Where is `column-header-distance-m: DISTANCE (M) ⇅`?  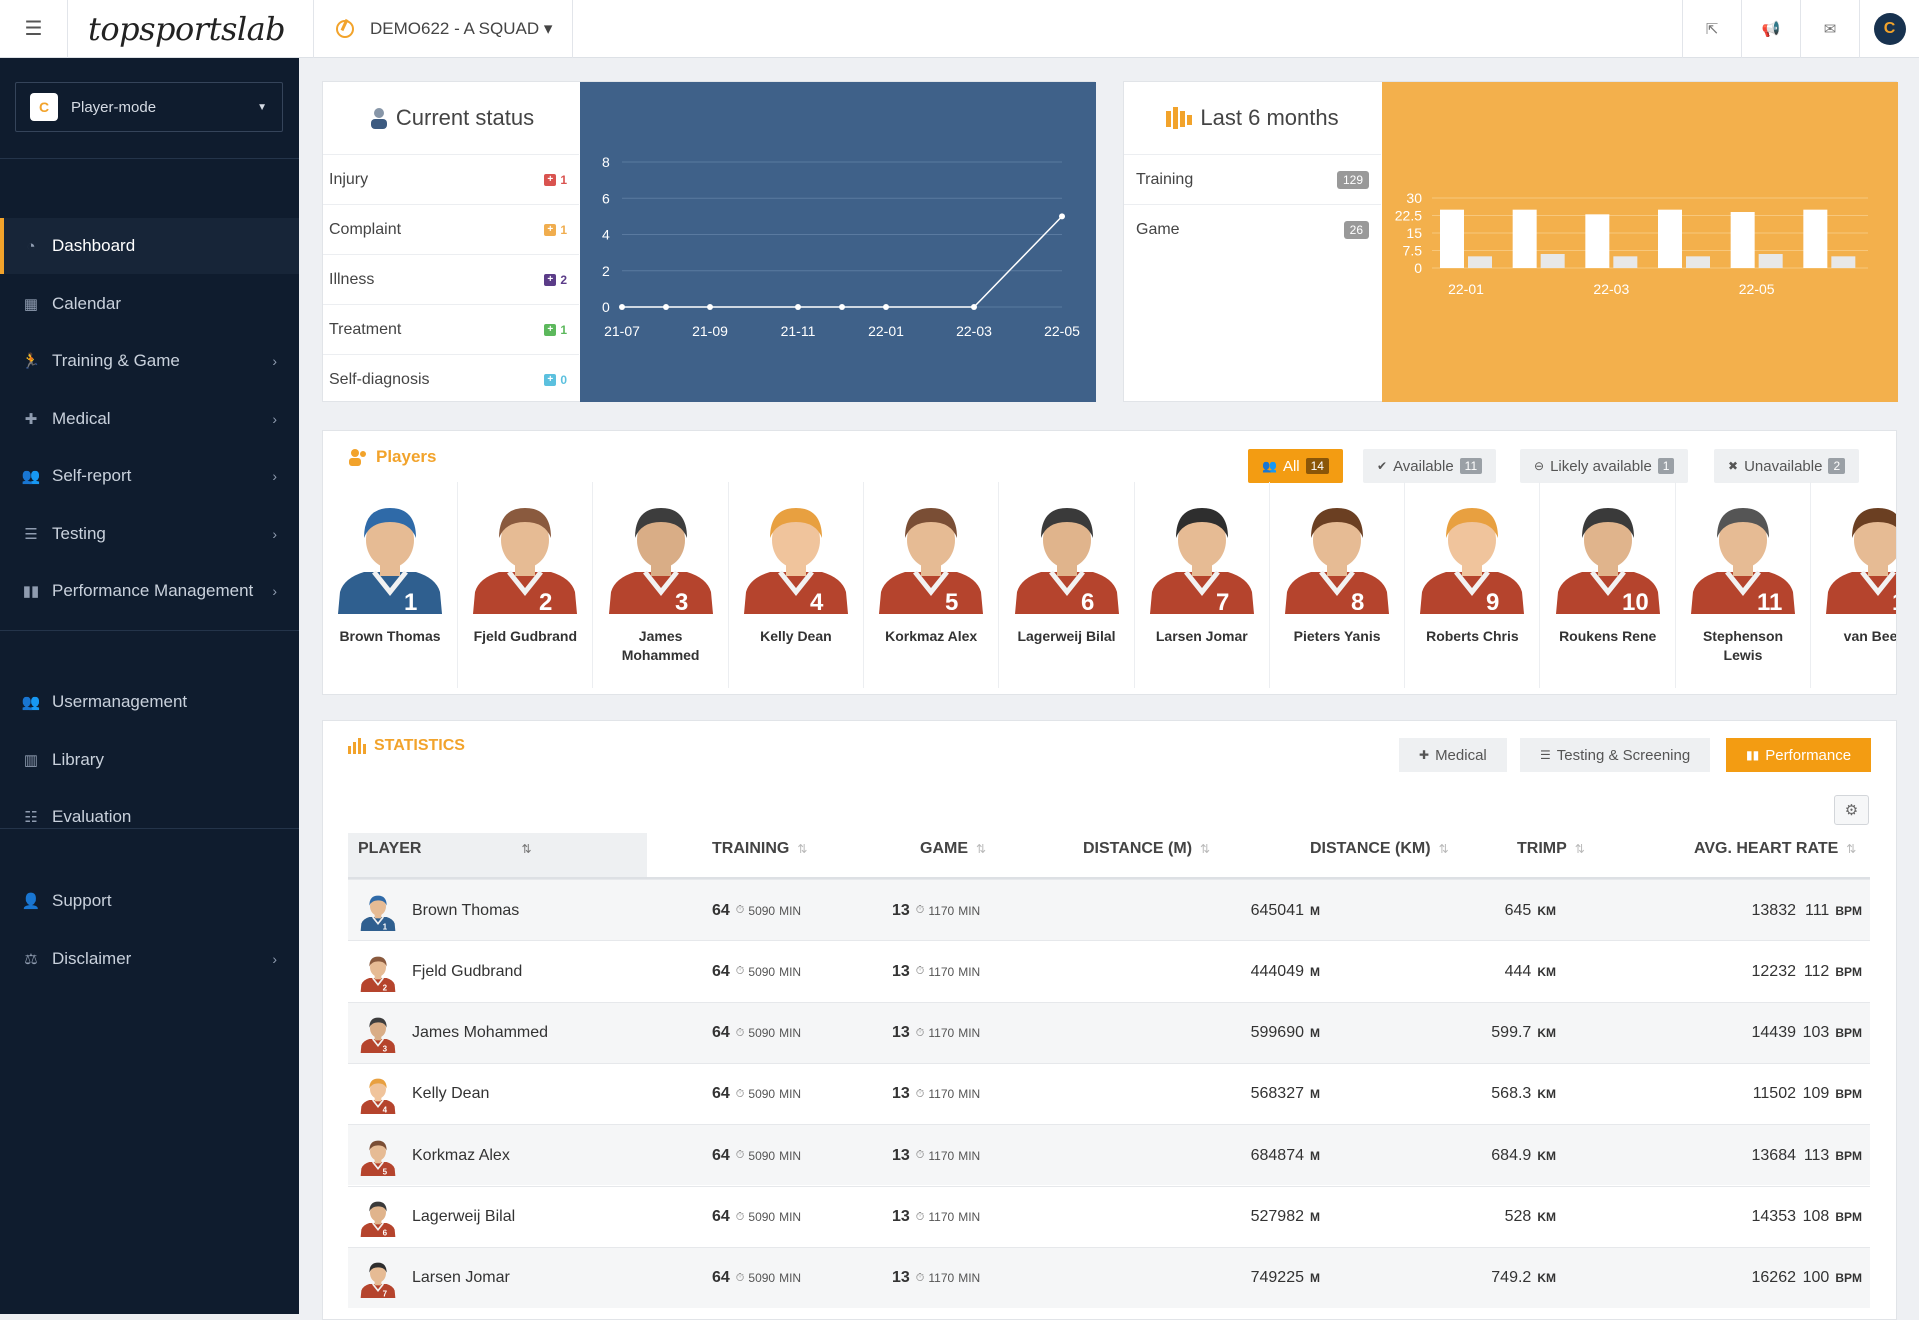 column-header-distance-m: DISTANCE (M) ⇅ is located at coordinates (1146, 849).